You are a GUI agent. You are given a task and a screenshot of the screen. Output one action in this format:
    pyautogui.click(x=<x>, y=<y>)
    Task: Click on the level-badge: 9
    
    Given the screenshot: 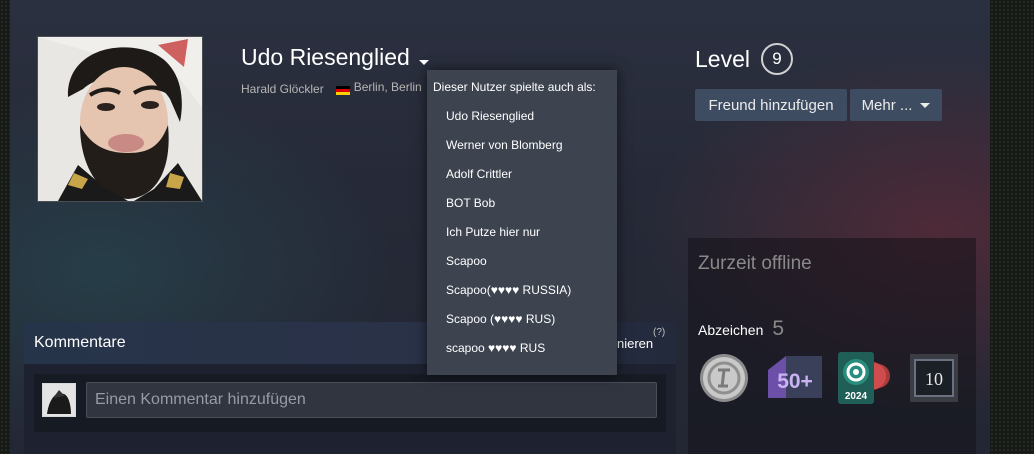 What is the action you would take?
    pyautogui.click(x=776, y=59)
    